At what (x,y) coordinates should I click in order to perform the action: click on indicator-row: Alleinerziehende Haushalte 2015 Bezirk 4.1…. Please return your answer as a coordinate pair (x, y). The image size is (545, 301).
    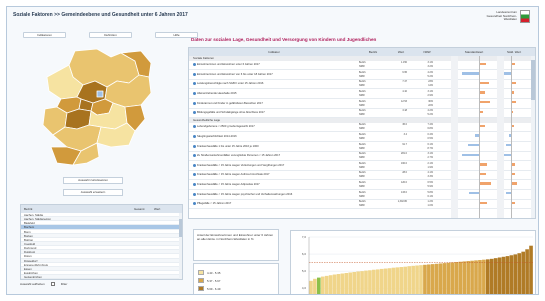
    Looking at the image, I should click on (362, 94).